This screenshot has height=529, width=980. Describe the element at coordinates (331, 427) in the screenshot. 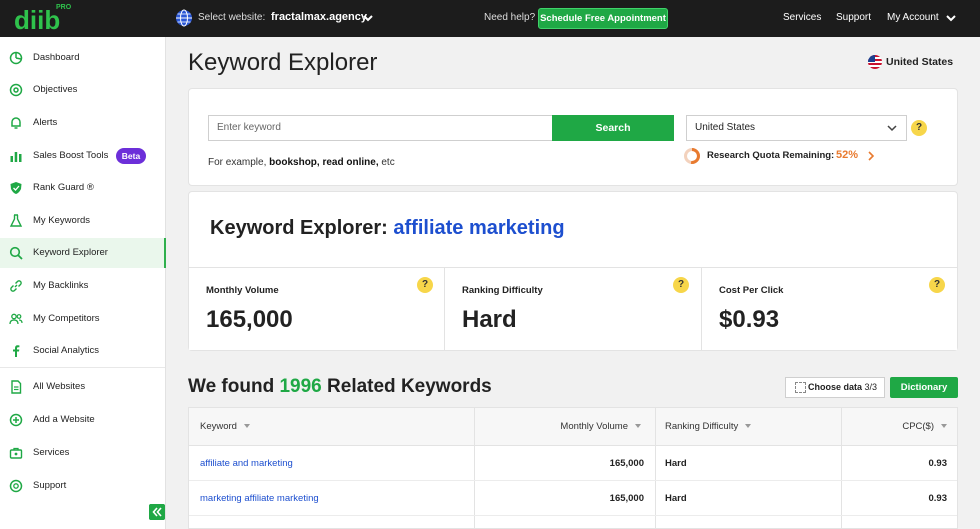

I see `column-header-keyword: Keyword` at that location.